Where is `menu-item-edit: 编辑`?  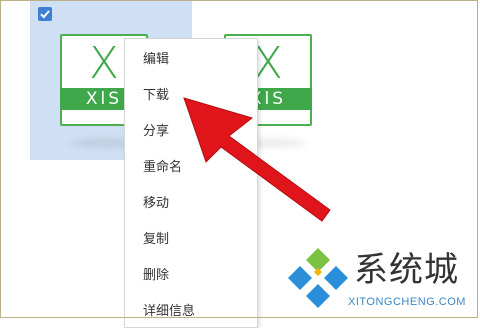 menu-item-edit: 编辑 is located at coordinates (191, 60).